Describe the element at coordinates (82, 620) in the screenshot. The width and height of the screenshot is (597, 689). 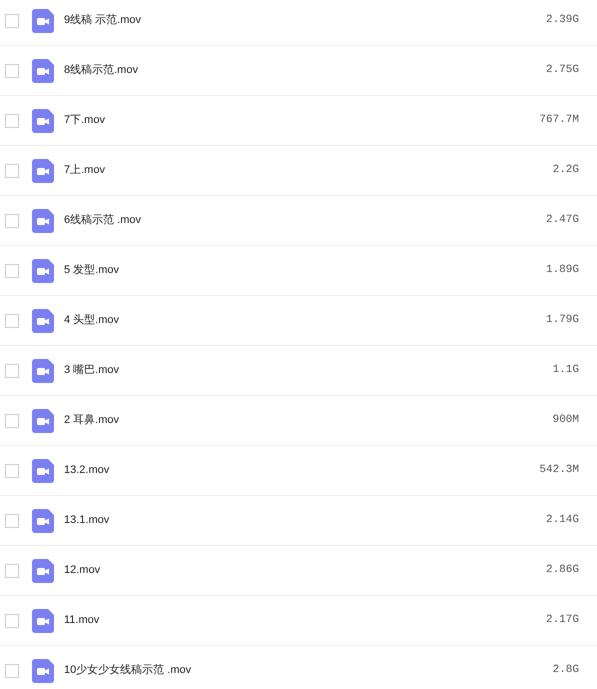
I see `file-name: 11.mov` at that location.